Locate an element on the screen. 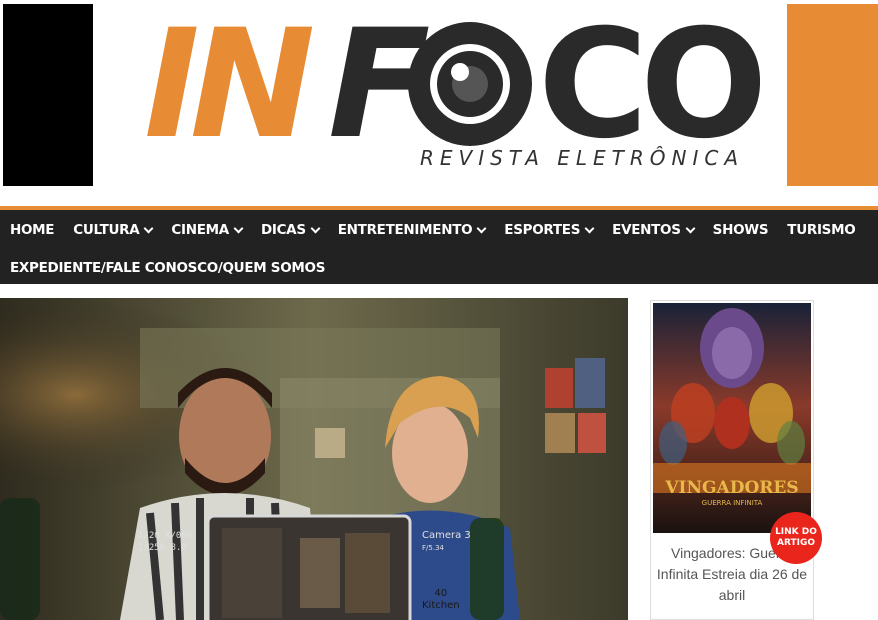 The height and width of the screenshot is (620, 878). banner-orange-block is located at coordinates (832, 95).